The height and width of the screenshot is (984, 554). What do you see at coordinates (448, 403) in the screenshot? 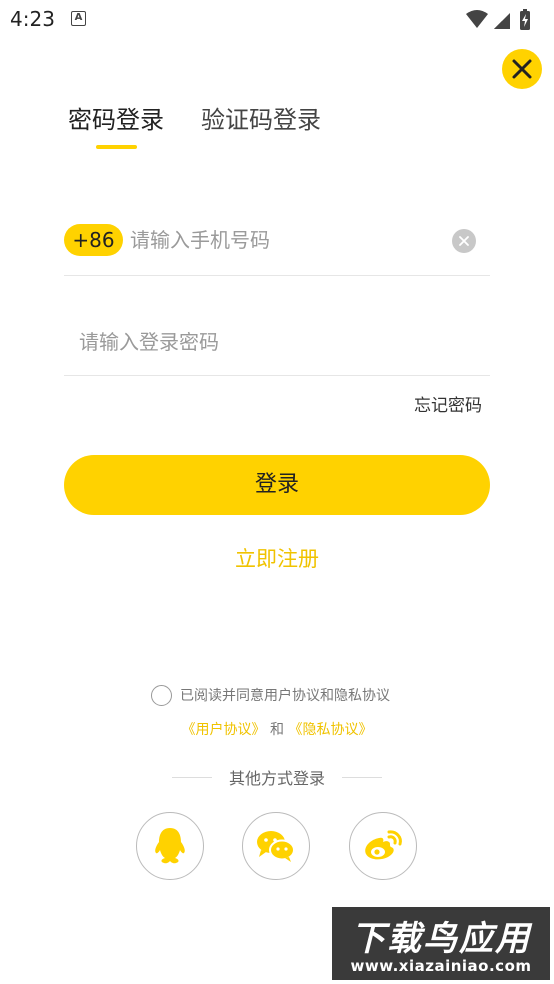
I see `forgot-password-link: 忘记密码` at bounding box center [448, 403].